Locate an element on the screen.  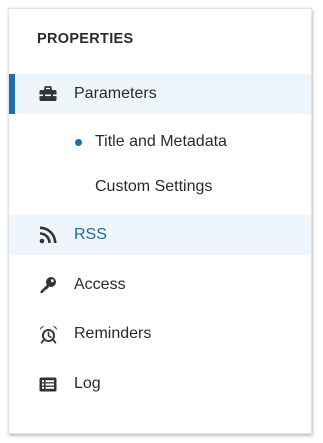
sub-item-title-metadata: Title and Metadata is located at coordinates (160, 142).